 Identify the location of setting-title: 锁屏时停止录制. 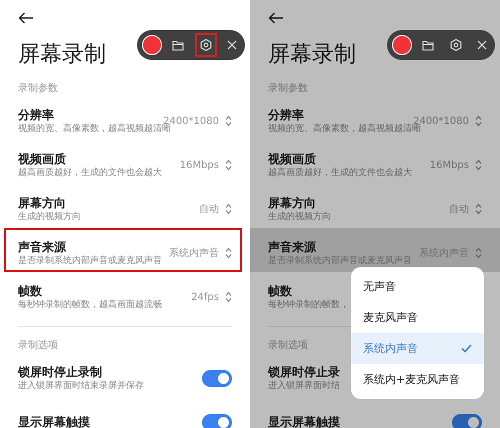
(60, 372).